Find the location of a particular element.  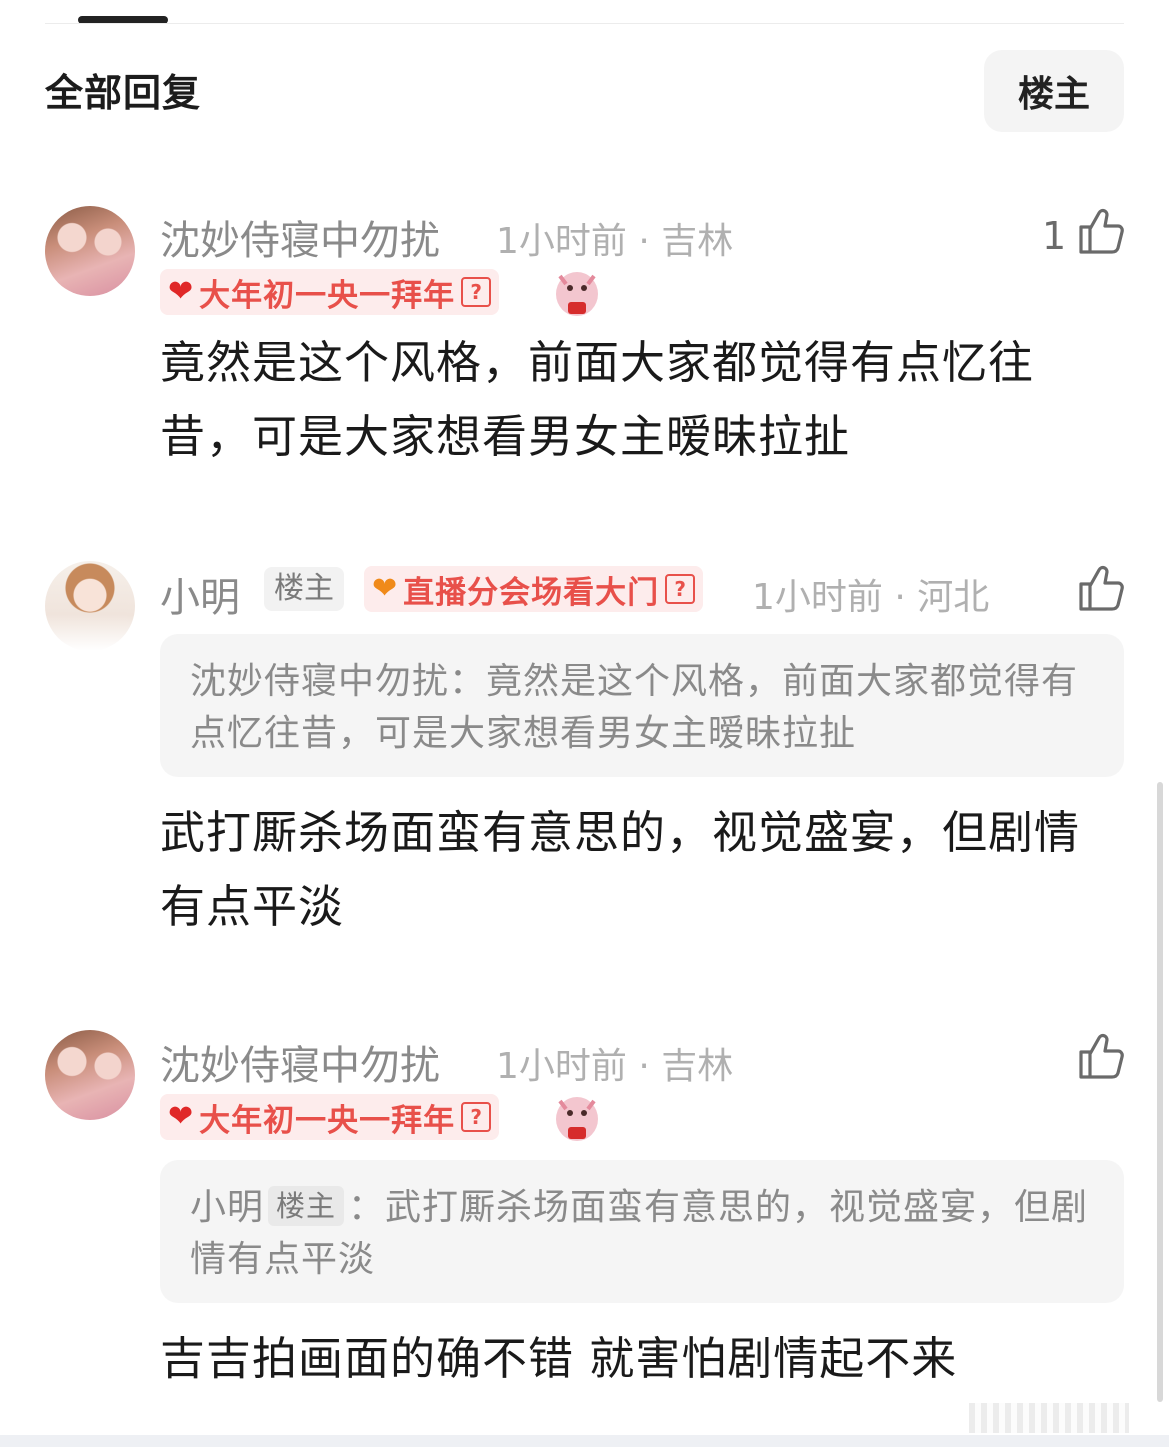

section-title: 全部回复 is located at coordinates (123, 93).